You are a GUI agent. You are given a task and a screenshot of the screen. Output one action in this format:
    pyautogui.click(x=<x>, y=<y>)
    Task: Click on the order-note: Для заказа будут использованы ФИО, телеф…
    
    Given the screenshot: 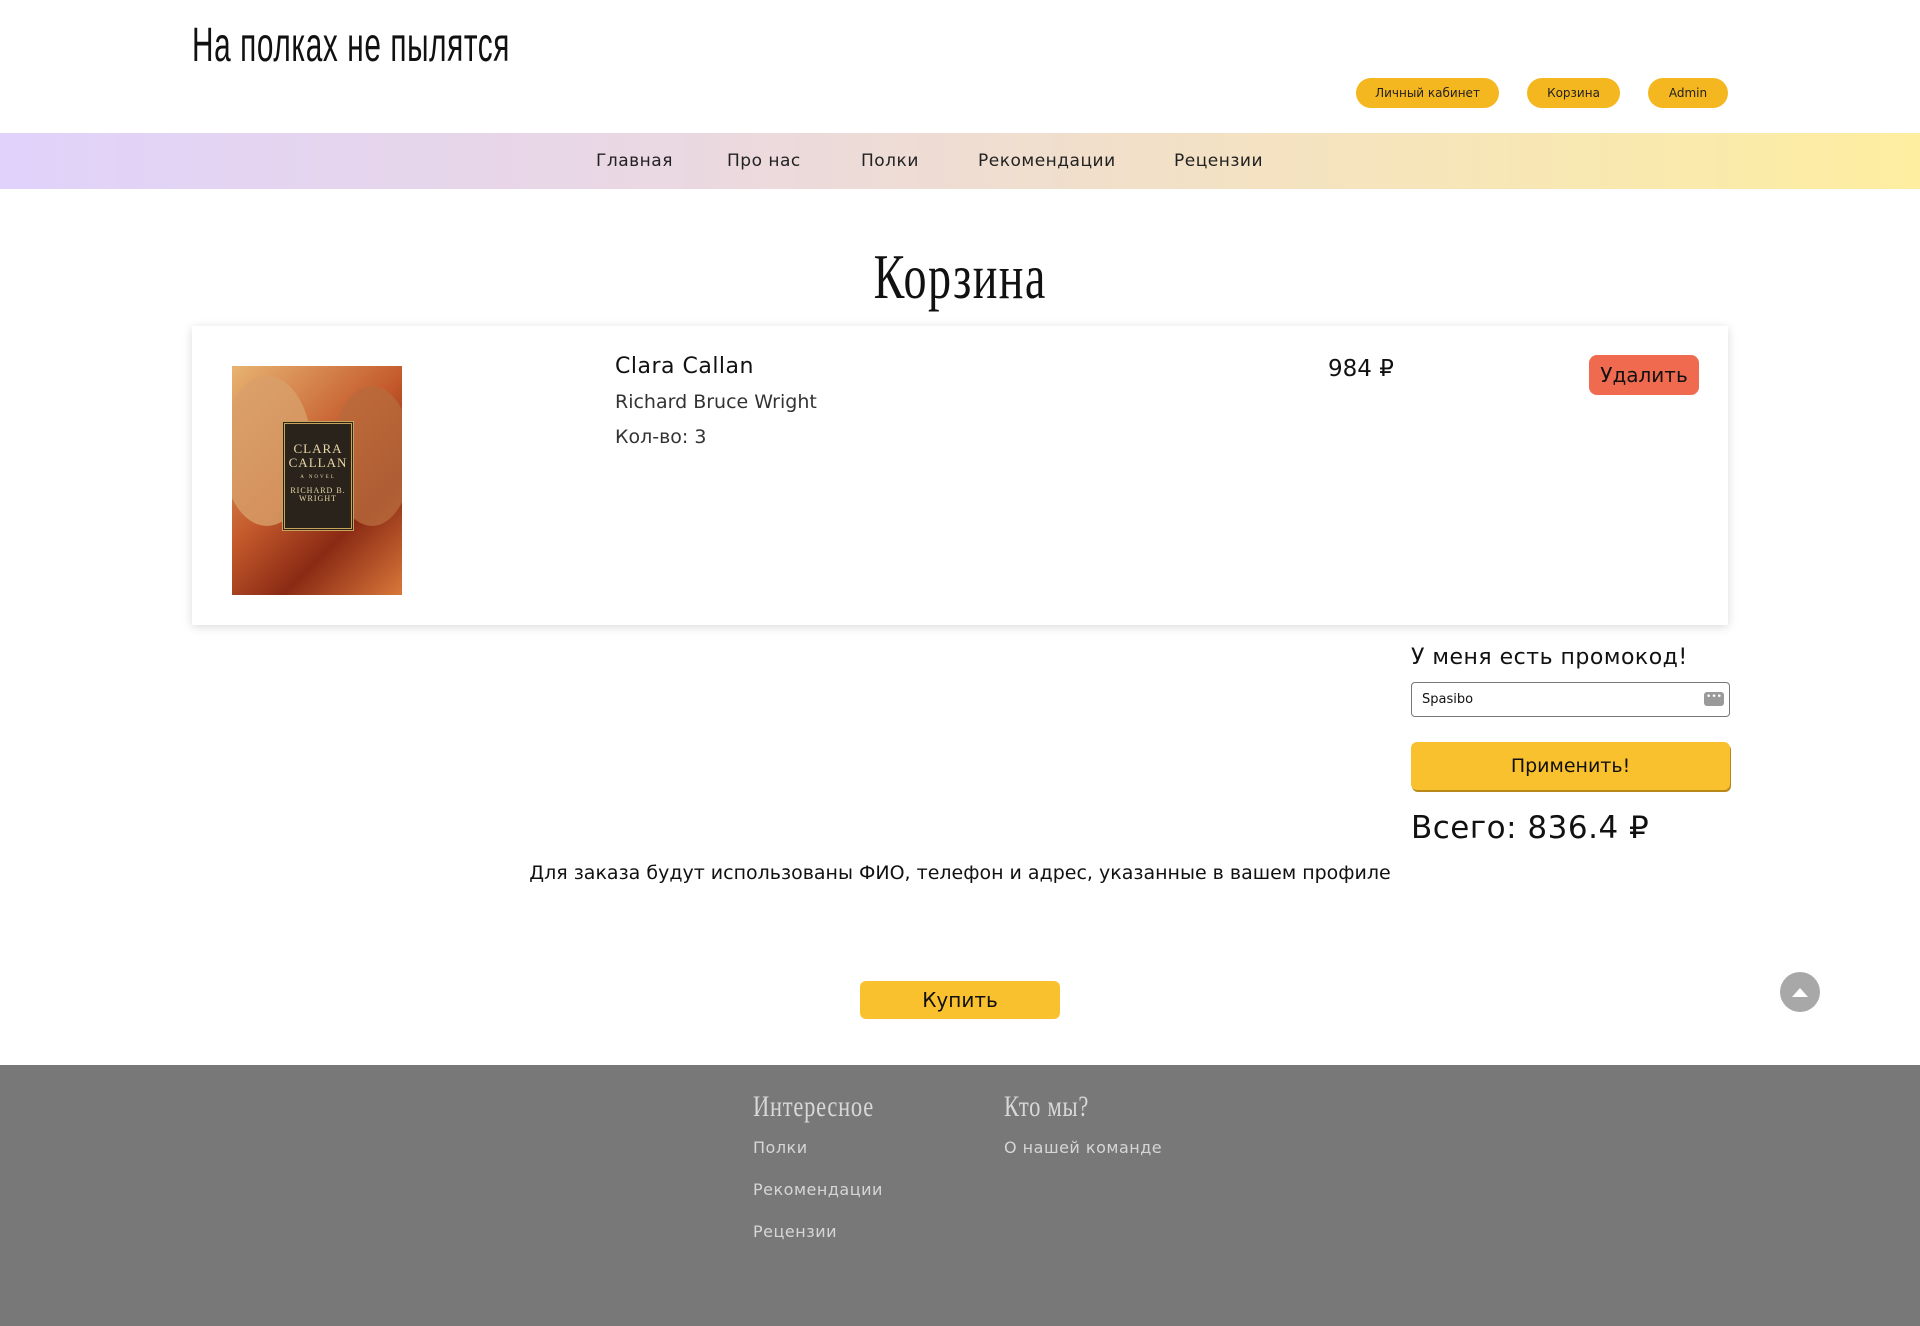 What is the action you would take?
    pyautogui.click(x=960, y=873)
    